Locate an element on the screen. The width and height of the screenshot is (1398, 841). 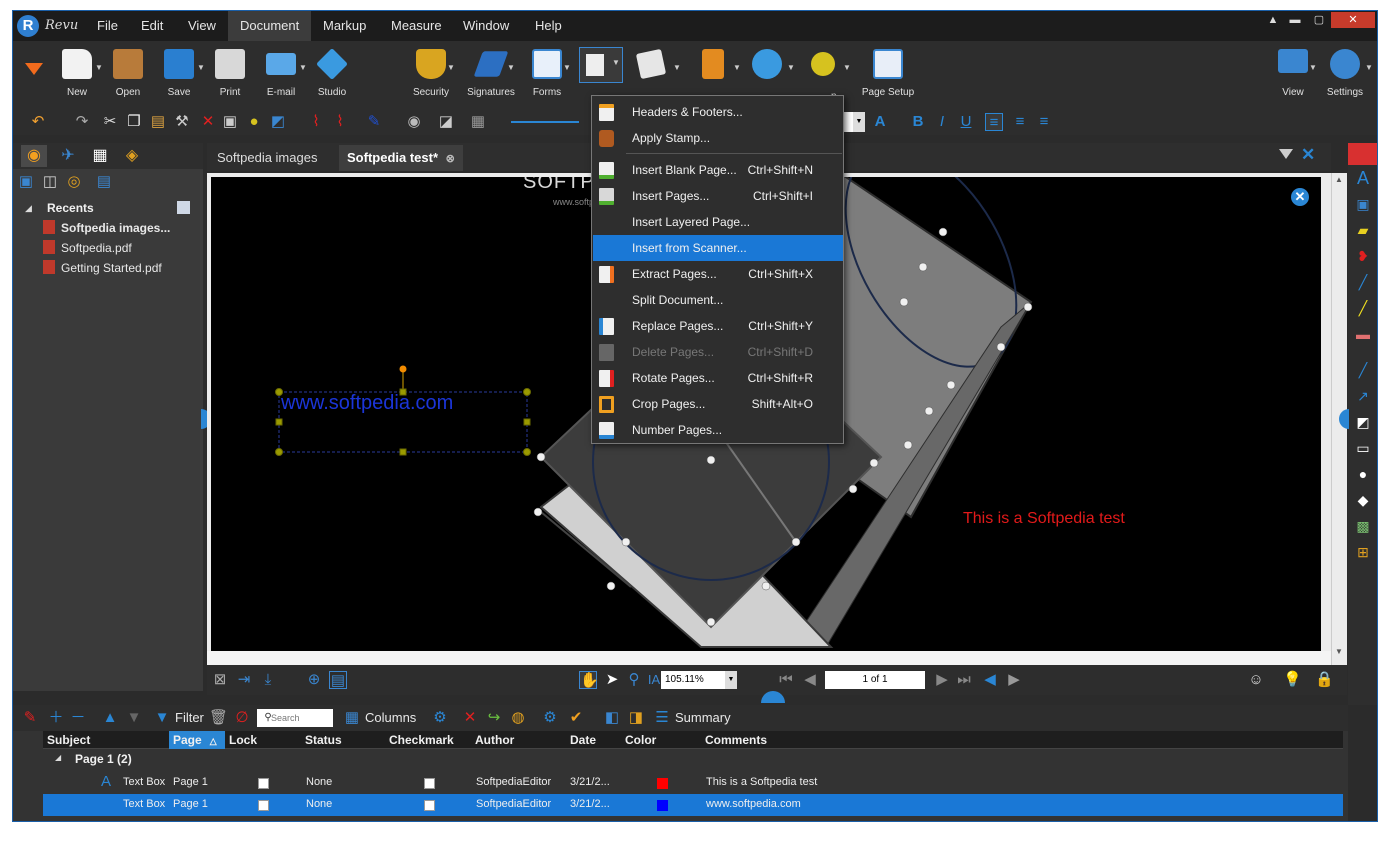
note-icon: ▰ is located at coordinates (1363, 230).